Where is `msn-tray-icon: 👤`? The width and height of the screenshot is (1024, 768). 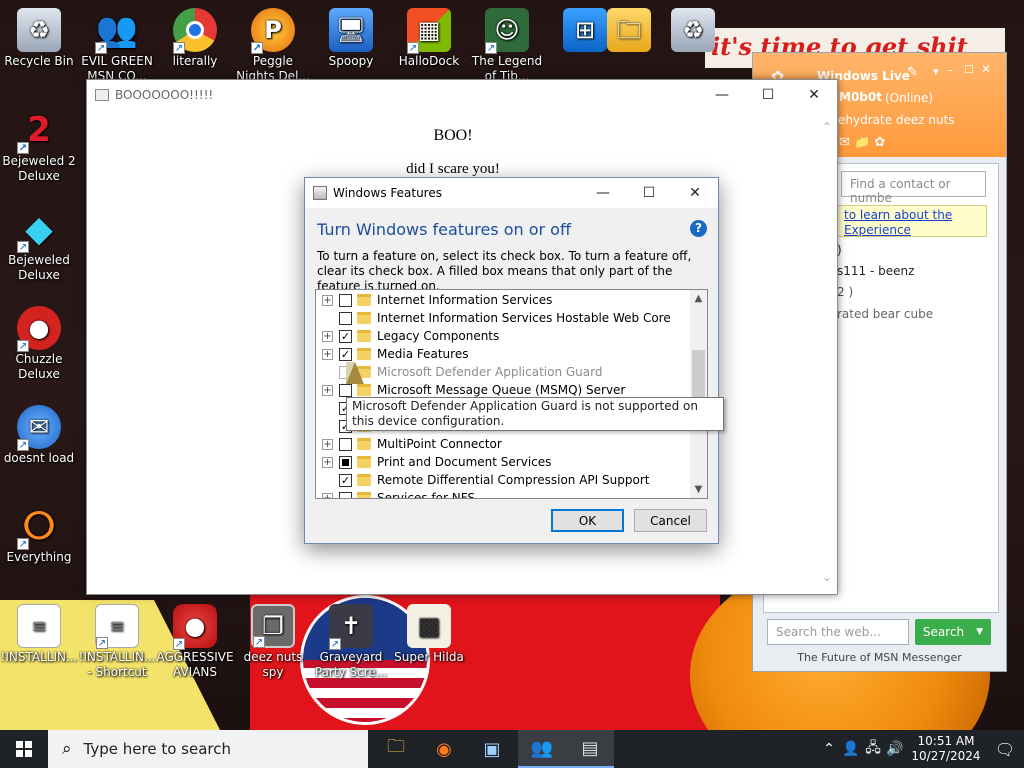 msn-tray-icon: 👤 is located at coordinates (851, 749).